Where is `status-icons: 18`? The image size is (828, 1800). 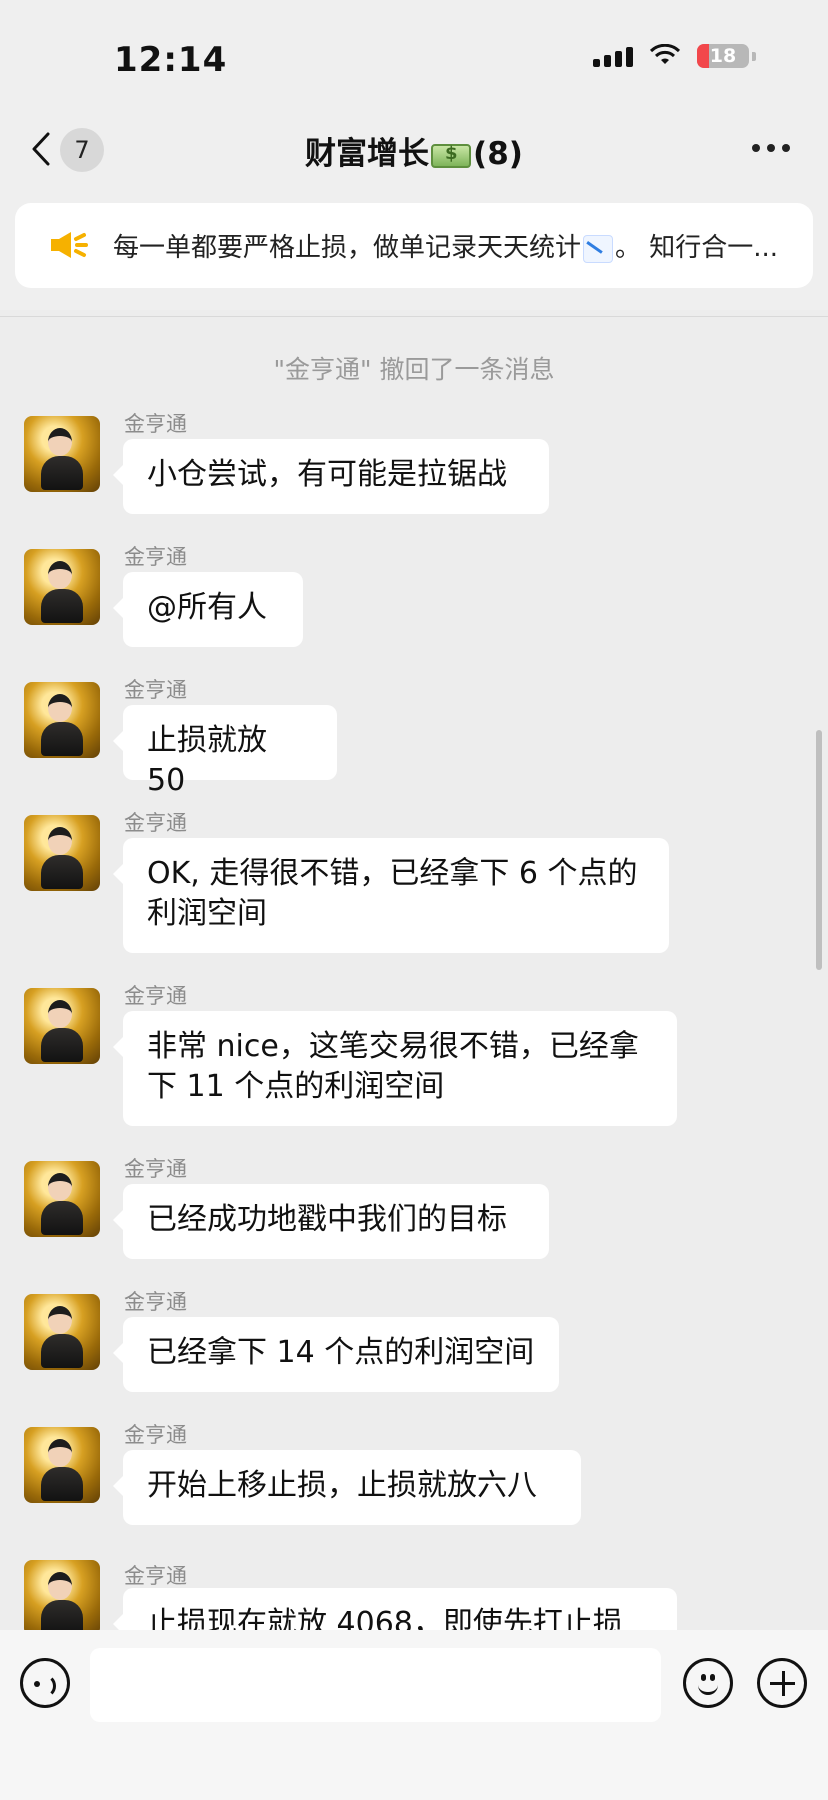 status-icons: 18 is located at coordinates (674, 56).